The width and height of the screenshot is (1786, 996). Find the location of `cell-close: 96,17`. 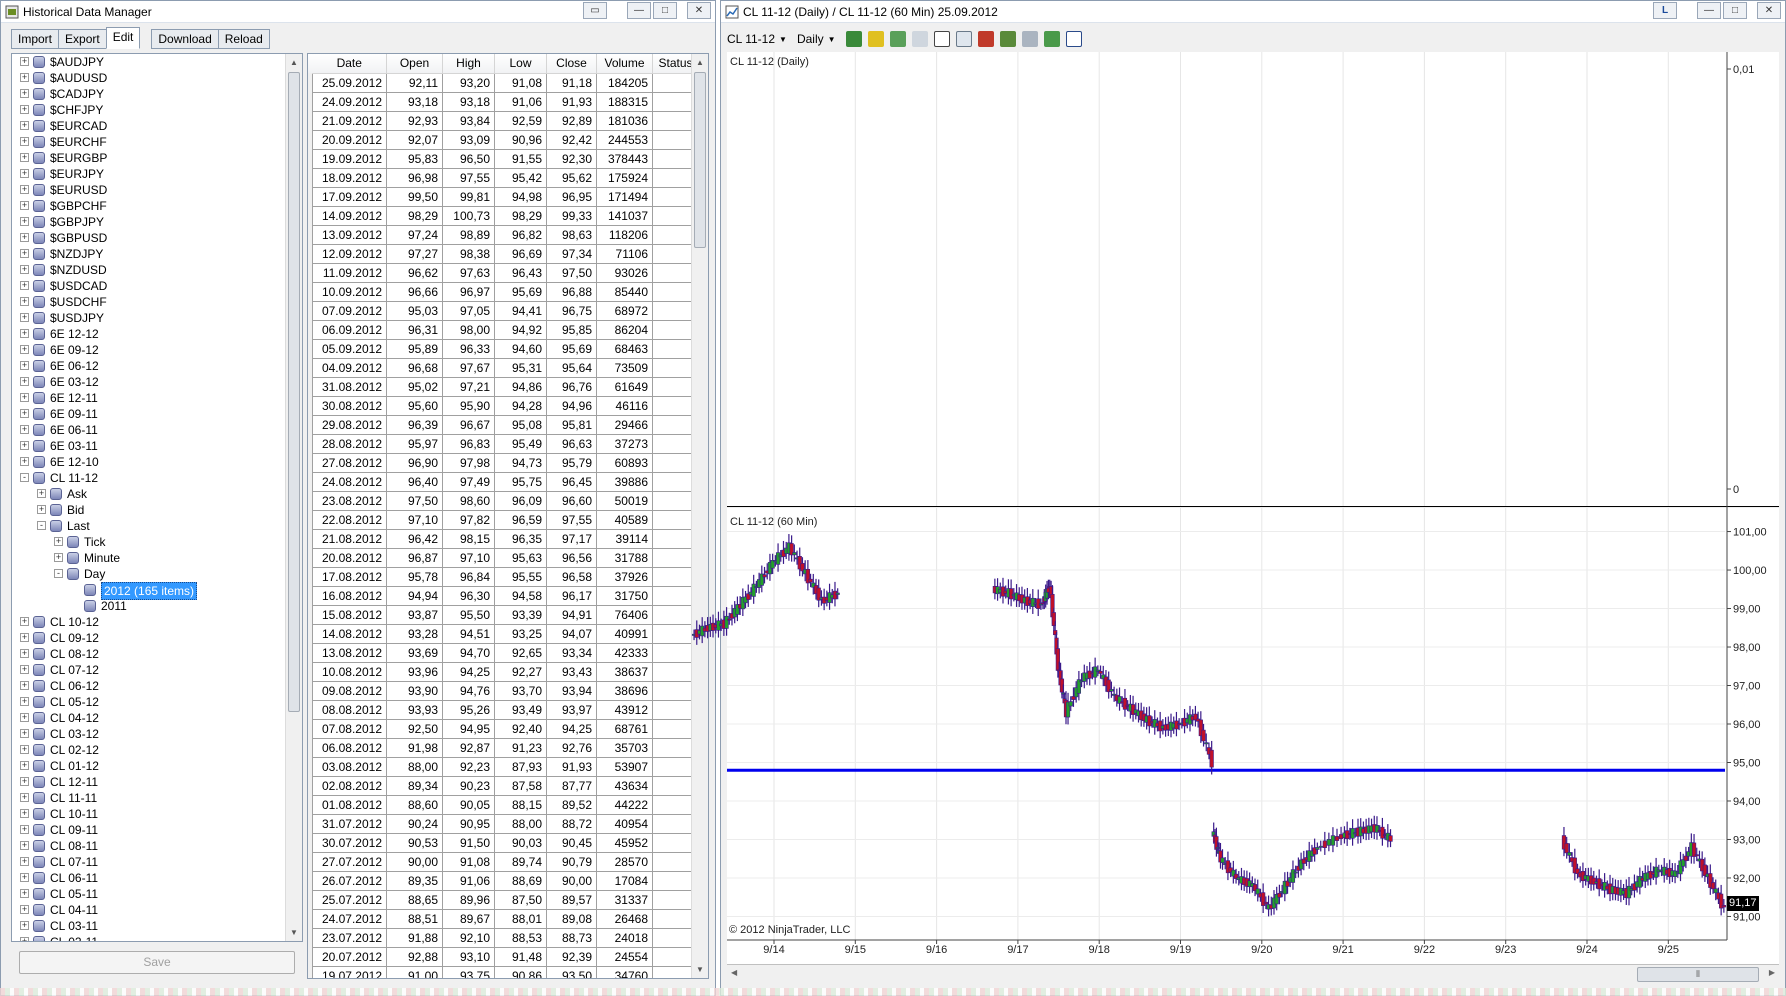

cell-close: 96,17 is located at coordinates (571, 595).